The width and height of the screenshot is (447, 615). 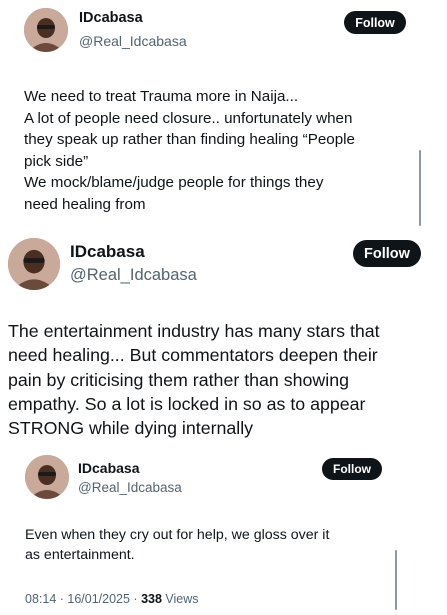 What do you see at coordinates (81, 599) in the screenshot?
I see `timestamp: 08:14 · 16/01/2025 ·` at bounding box center [81, 599].